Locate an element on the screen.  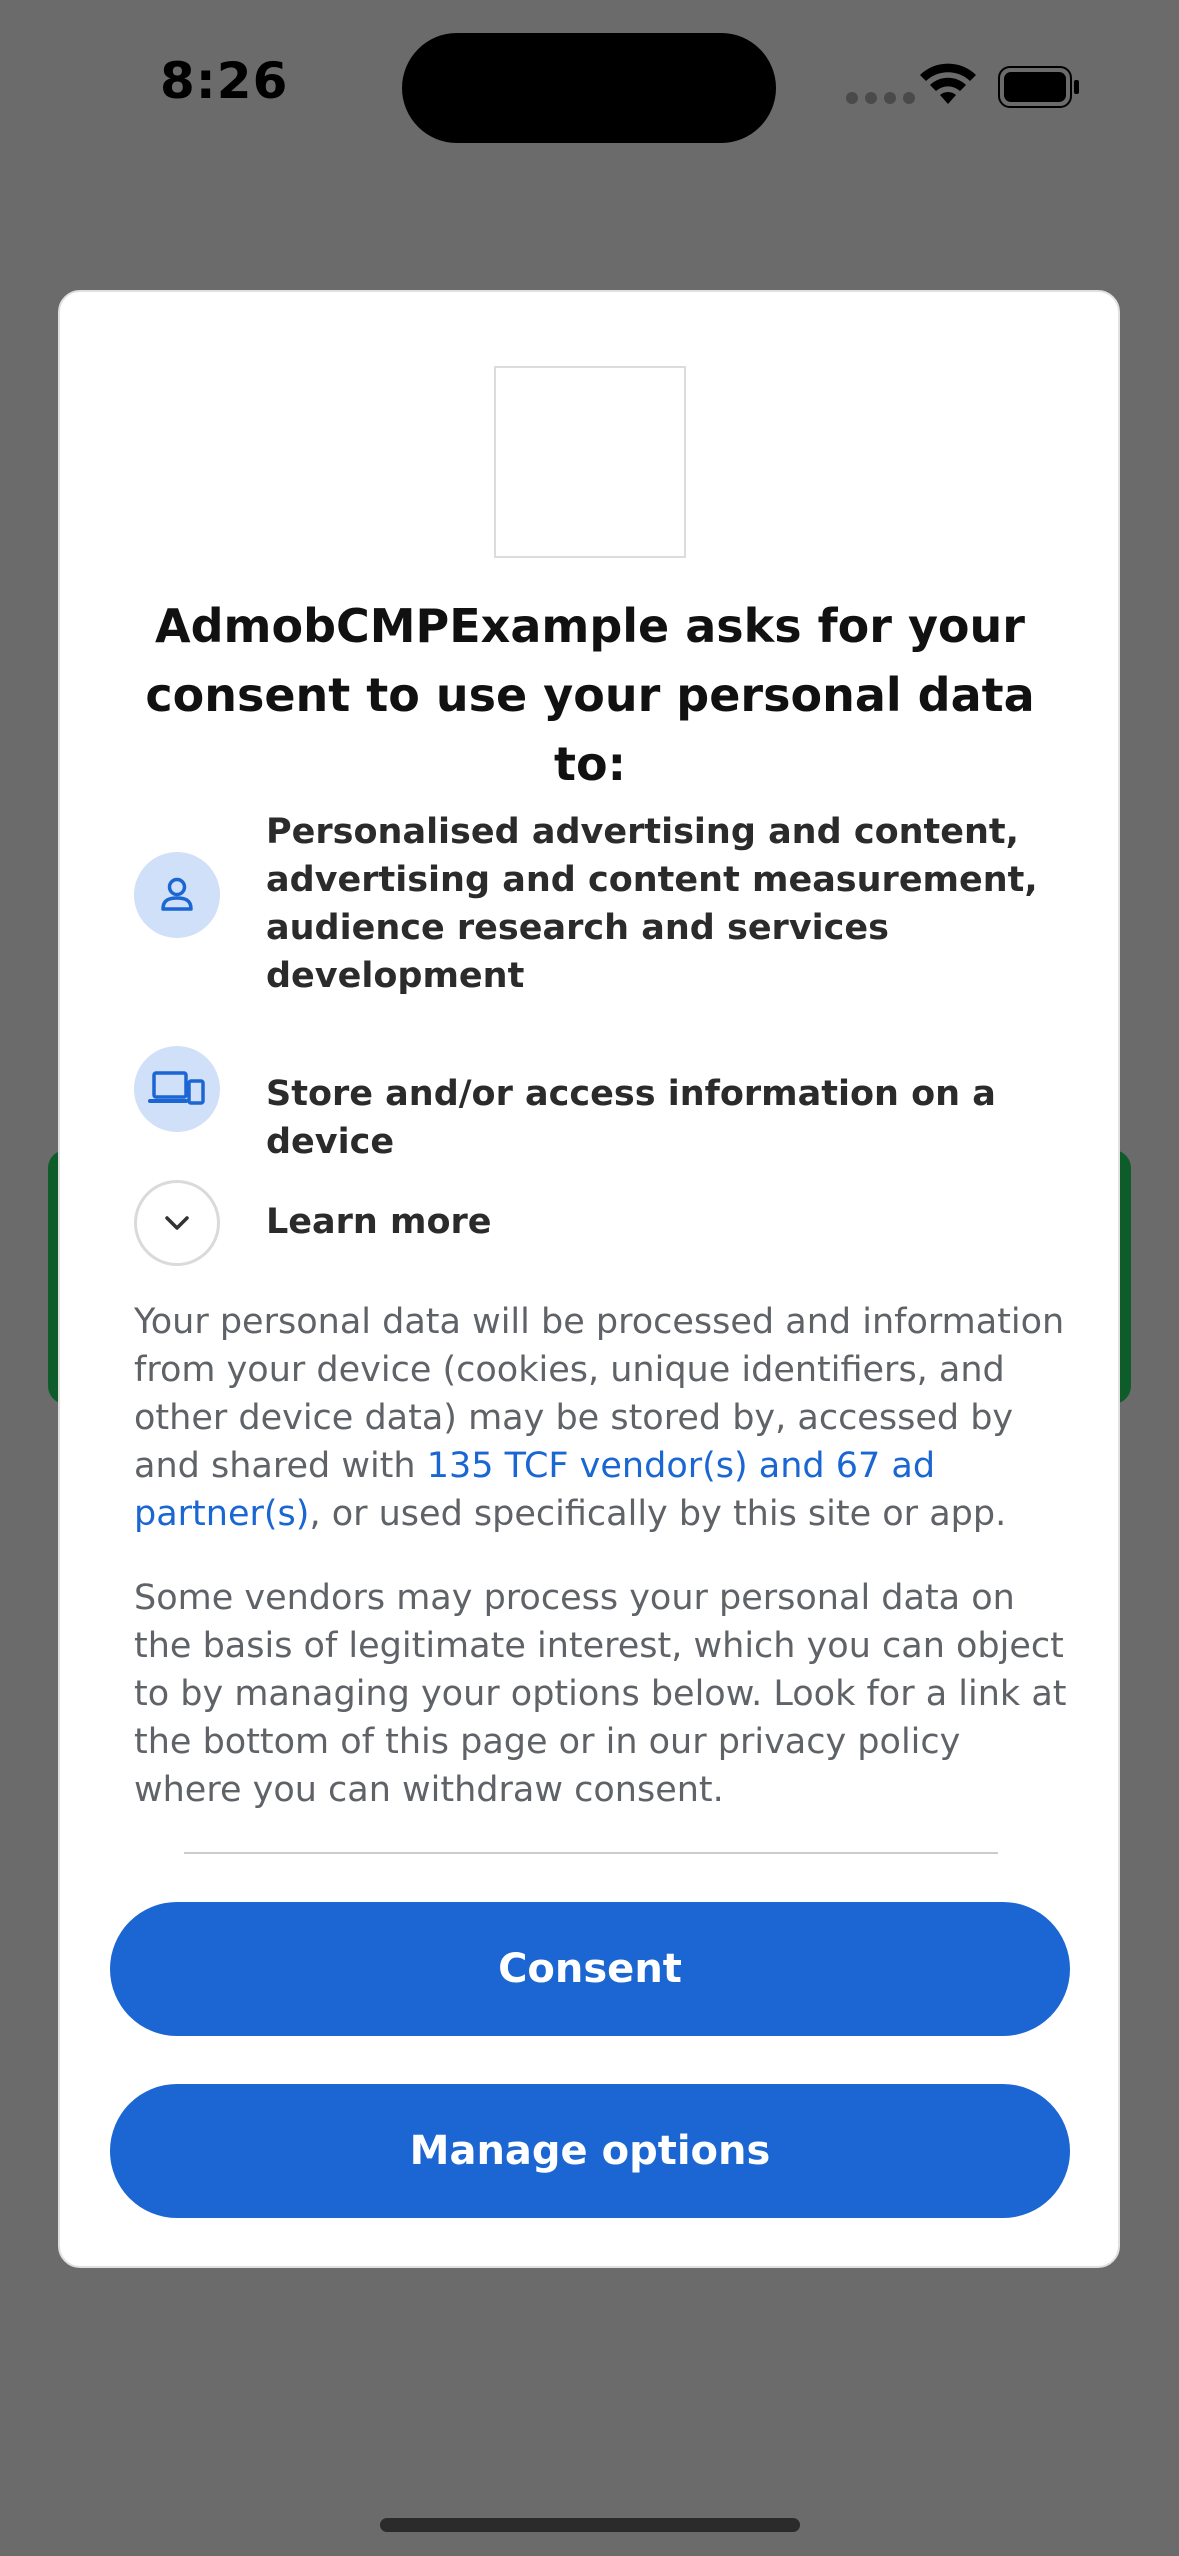
status-time: 8:26 is located at coordinates (224, 81).